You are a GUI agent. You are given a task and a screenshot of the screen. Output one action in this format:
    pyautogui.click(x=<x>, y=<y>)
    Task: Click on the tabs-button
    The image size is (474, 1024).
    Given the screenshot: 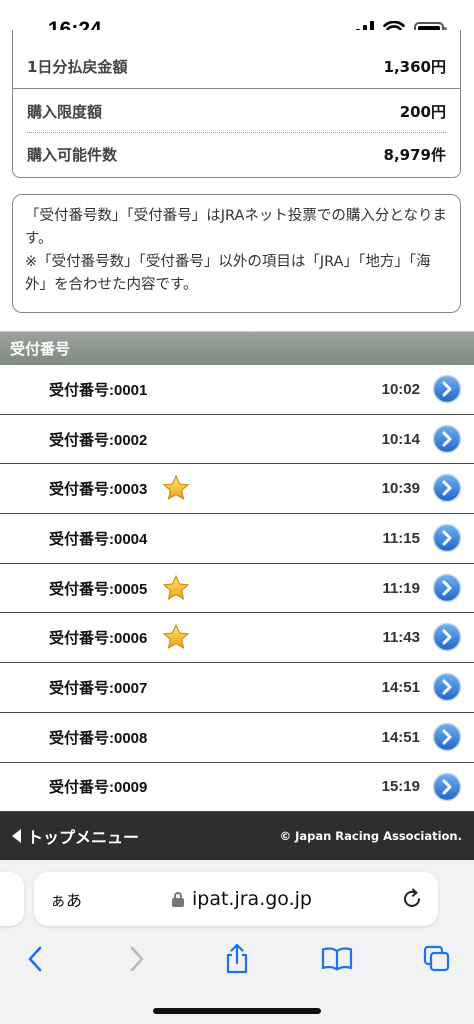 What is the action you would take?
    pyautogui.click(x=437, y=959)
    